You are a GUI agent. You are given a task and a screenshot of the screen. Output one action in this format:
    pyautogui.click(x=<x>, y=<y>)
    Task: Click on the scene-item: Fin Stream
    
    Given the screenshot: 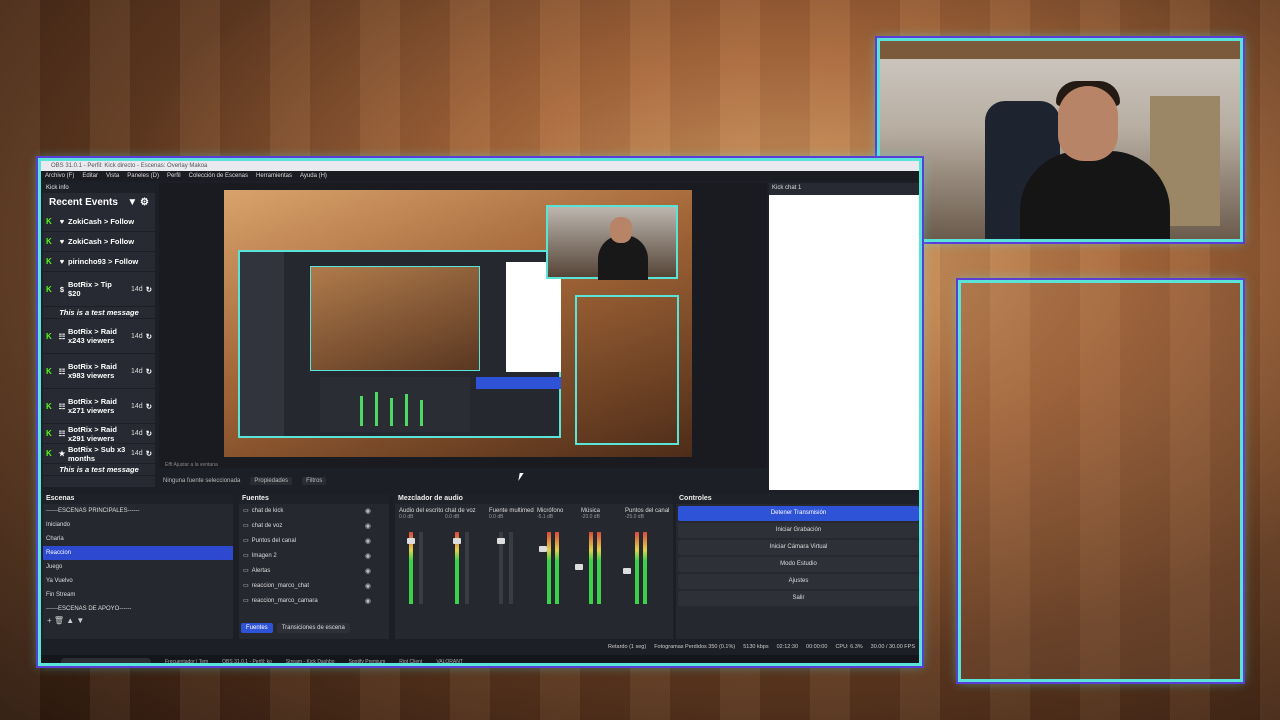 What is the action you would take?
    pyautogui.click(x=138, y=595)
    